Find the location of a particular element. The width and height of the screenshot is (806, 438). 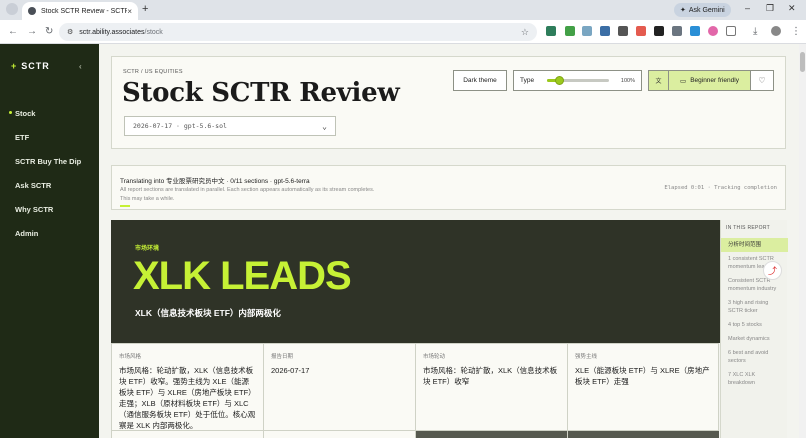

page-scrollbar is located at coordinates (802, 241).